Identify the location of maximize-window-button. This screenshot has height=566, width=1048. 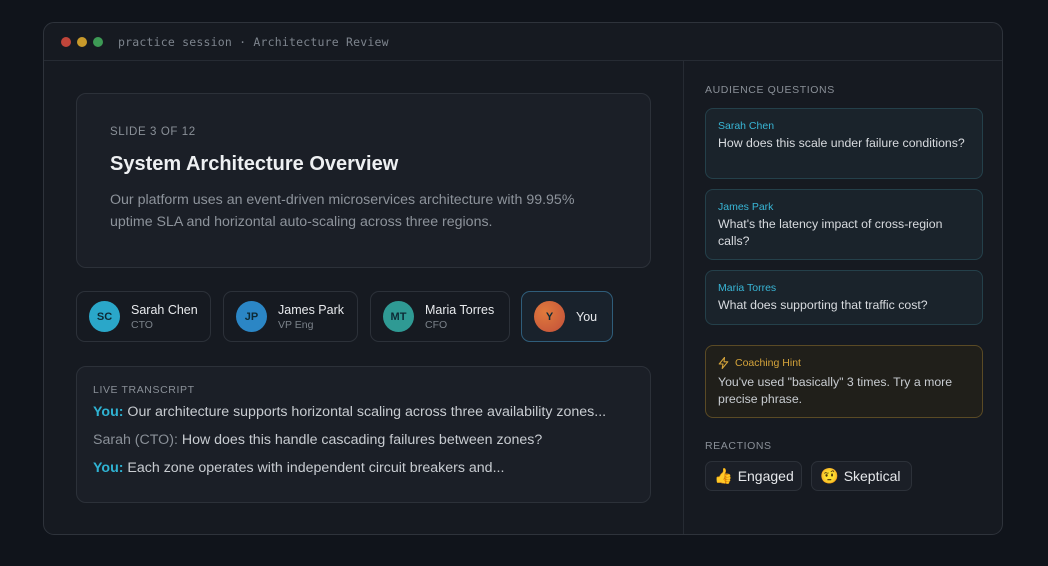
(98, 41).